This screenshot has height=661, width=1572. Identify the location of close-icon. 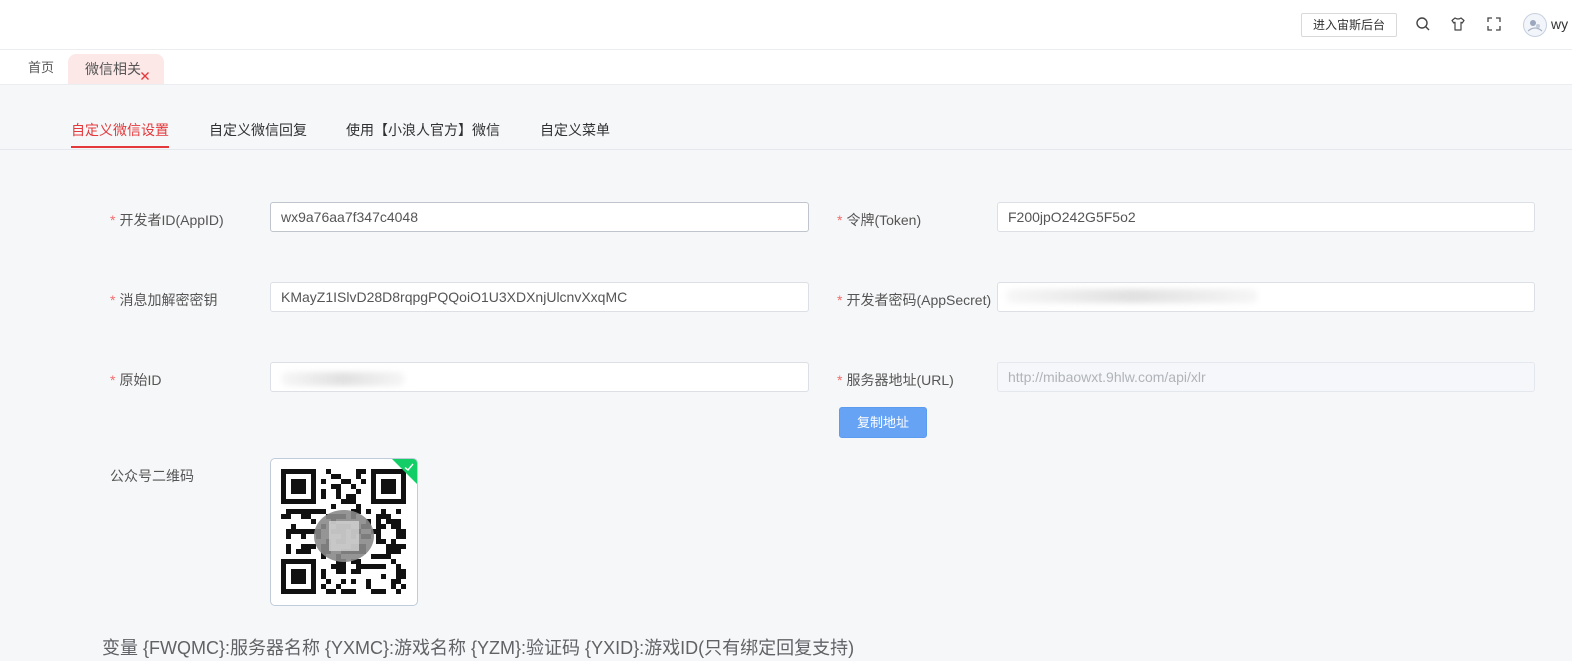
(145, 71).